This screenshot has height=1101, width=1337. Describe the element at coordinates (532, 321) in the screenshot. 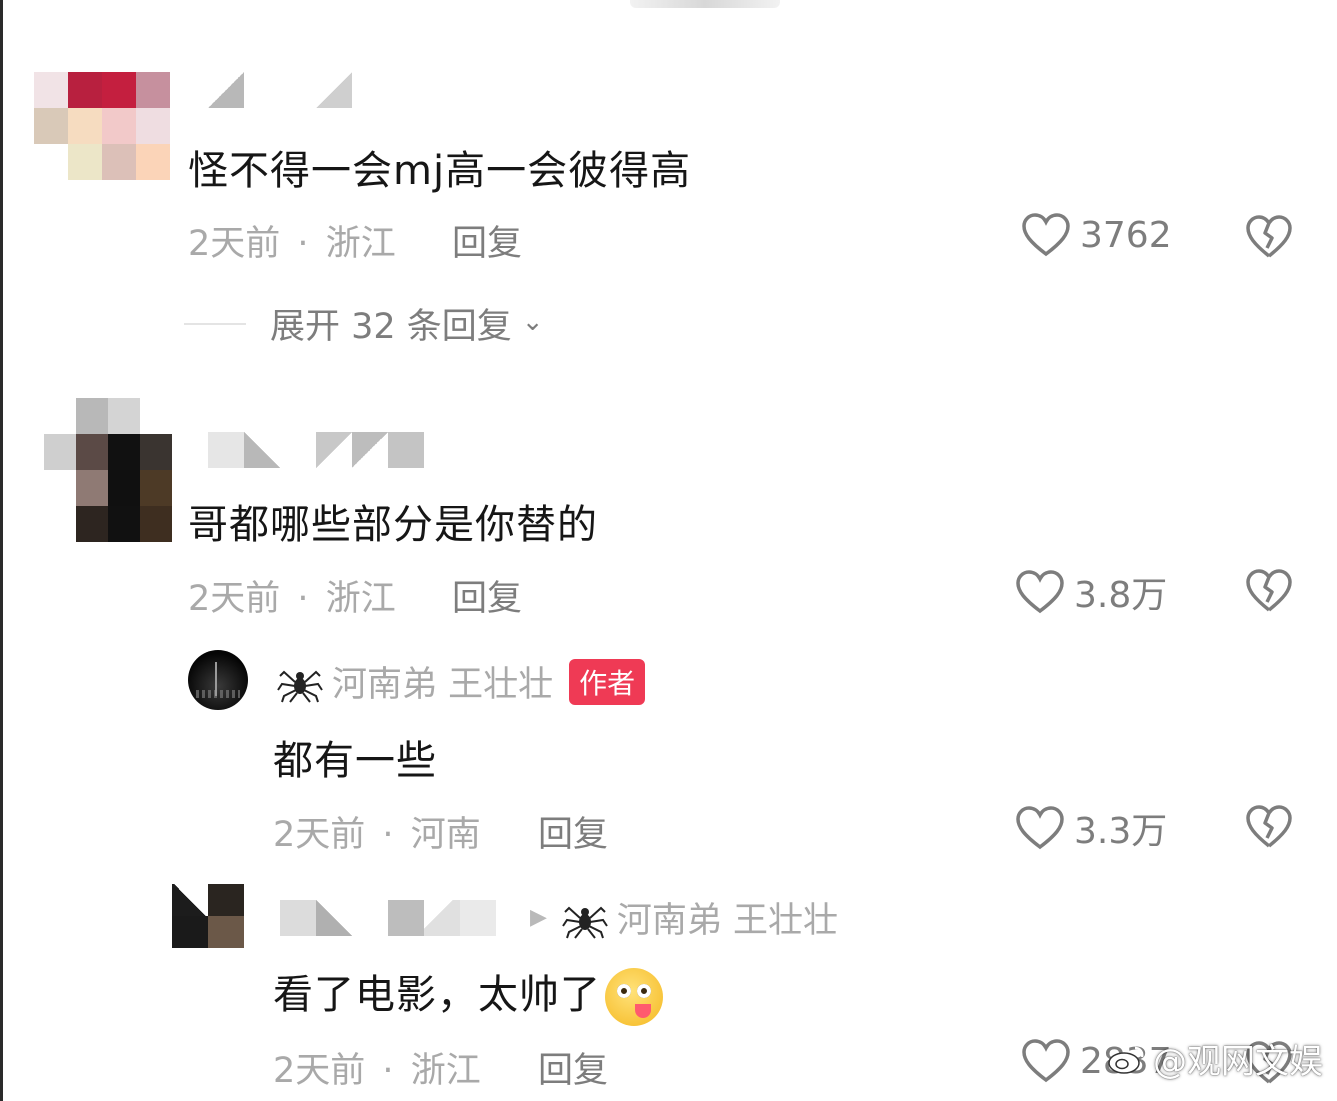

I see `chevron-down-icon: ⌄` at that location.